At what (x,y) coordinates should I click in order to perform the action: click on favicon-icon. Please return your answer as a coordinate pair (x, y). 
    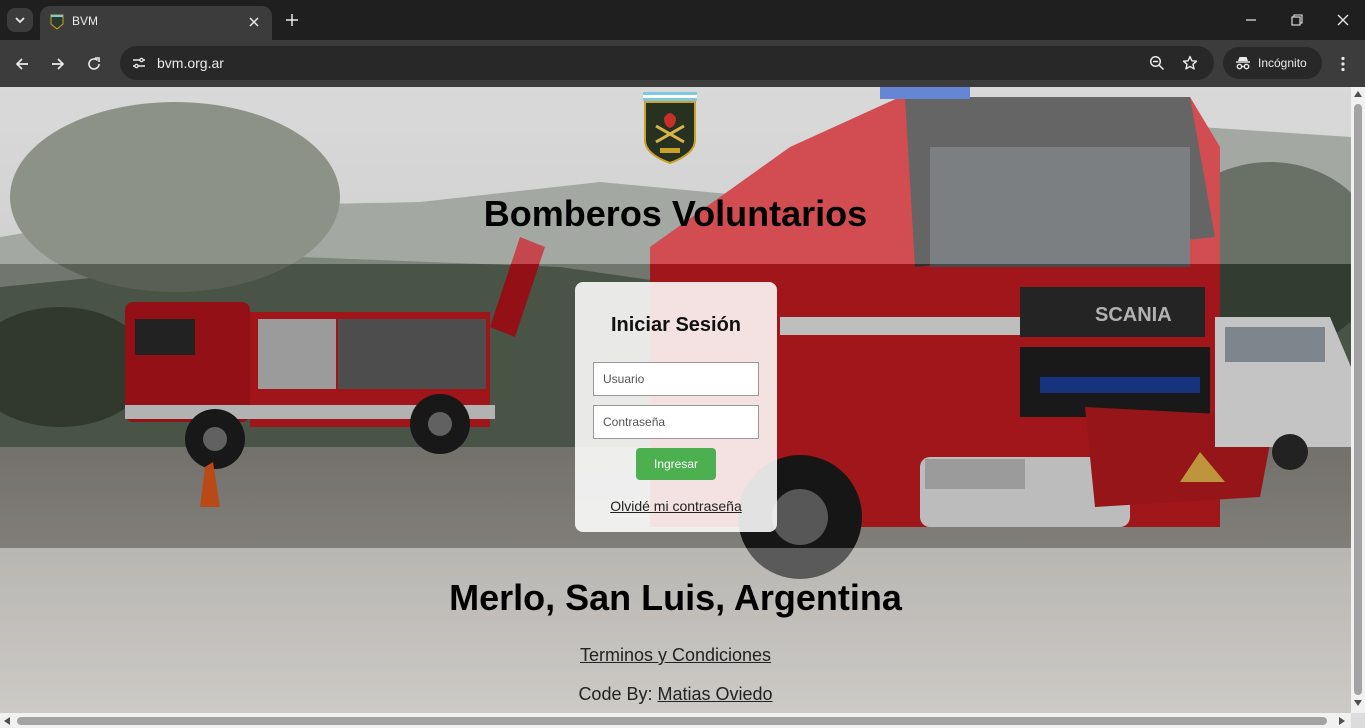
    Looking at the image, I should click on (57, 22).